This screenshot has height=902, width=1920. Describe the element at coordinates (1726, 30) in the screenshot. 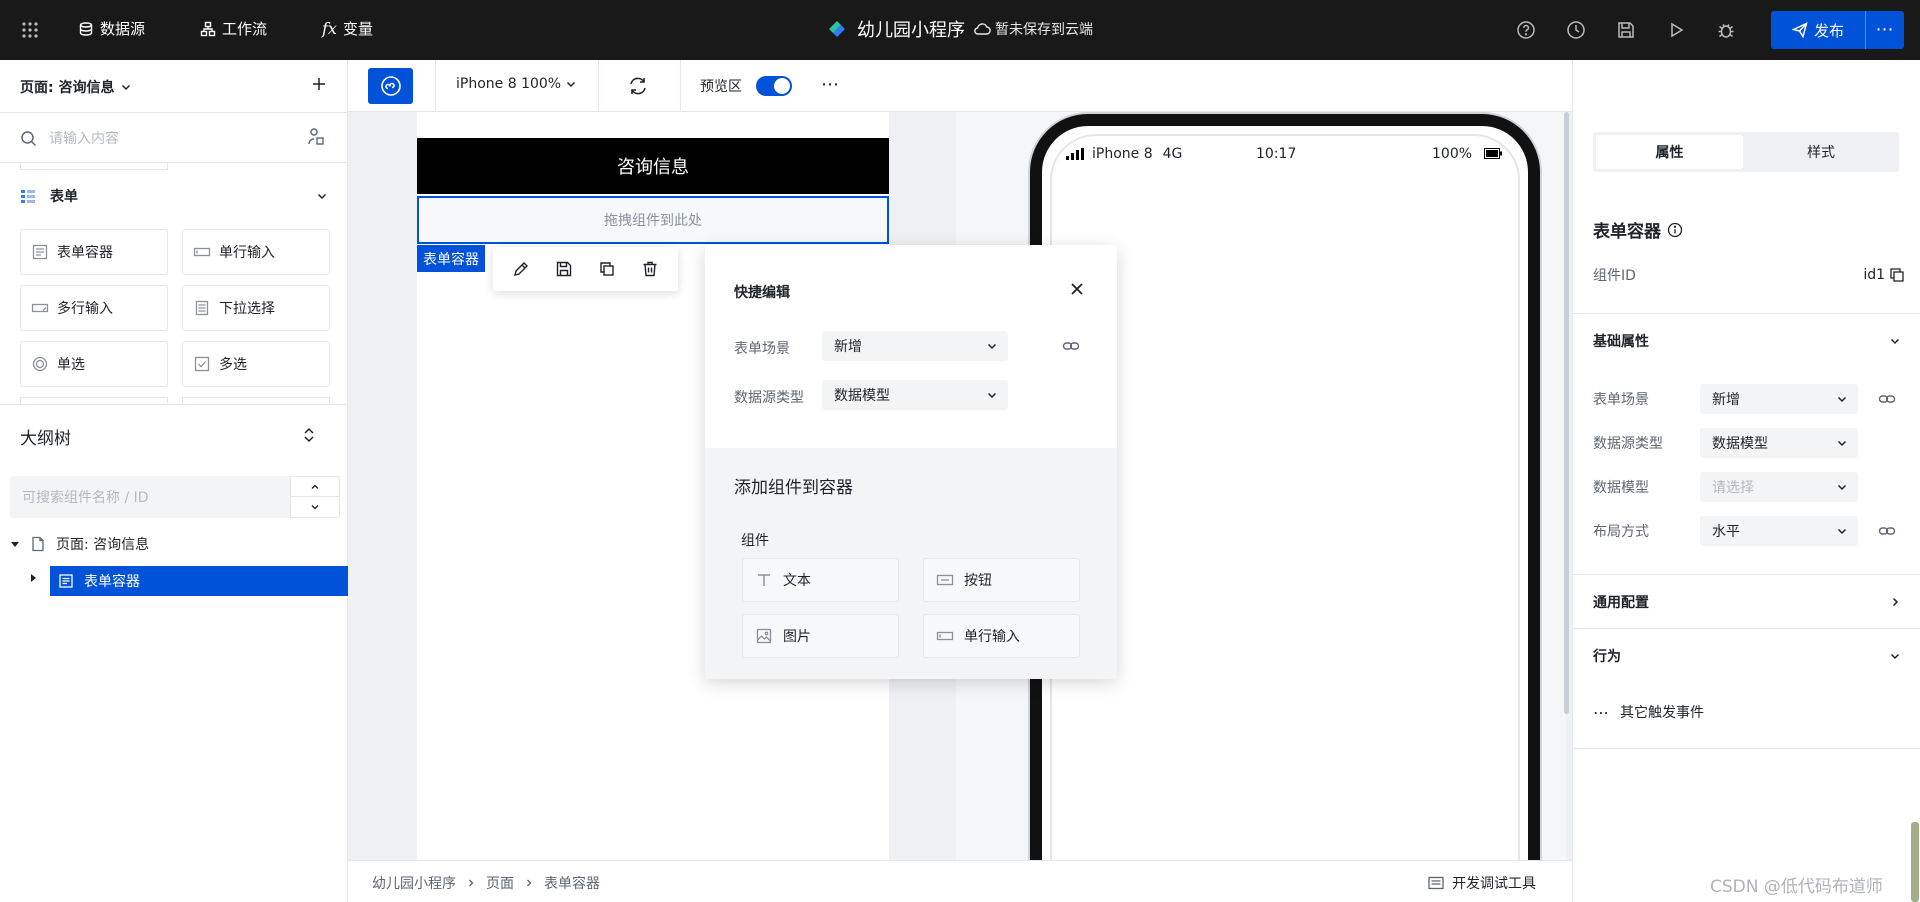

I see `bug-icon` at that location.